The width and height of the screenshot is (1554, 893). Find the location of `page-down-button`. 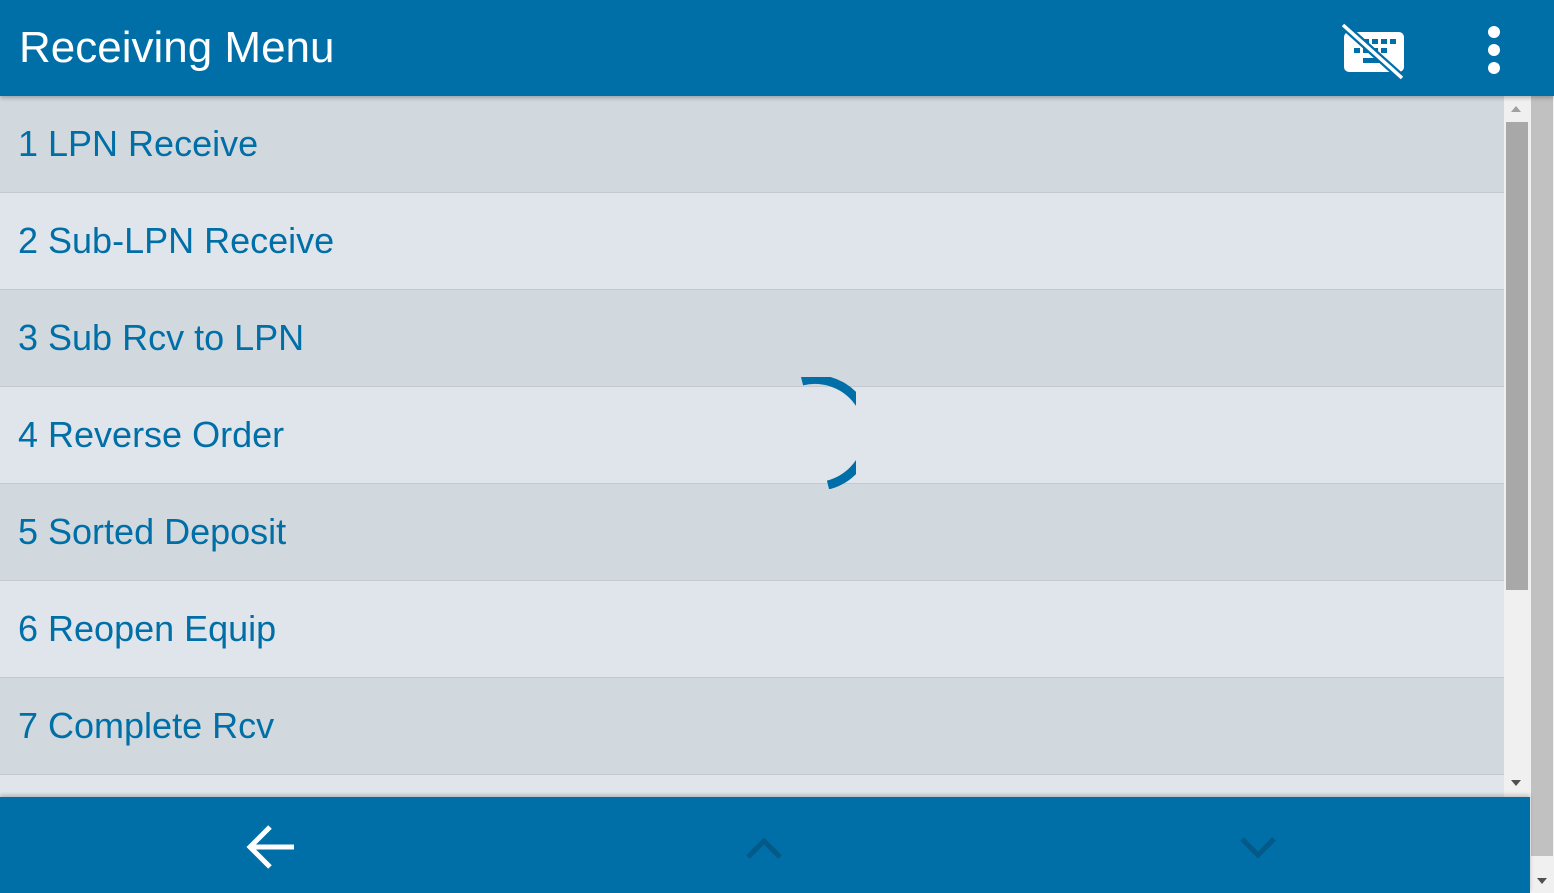

page-down-button is located at coordinates (1258, 847).